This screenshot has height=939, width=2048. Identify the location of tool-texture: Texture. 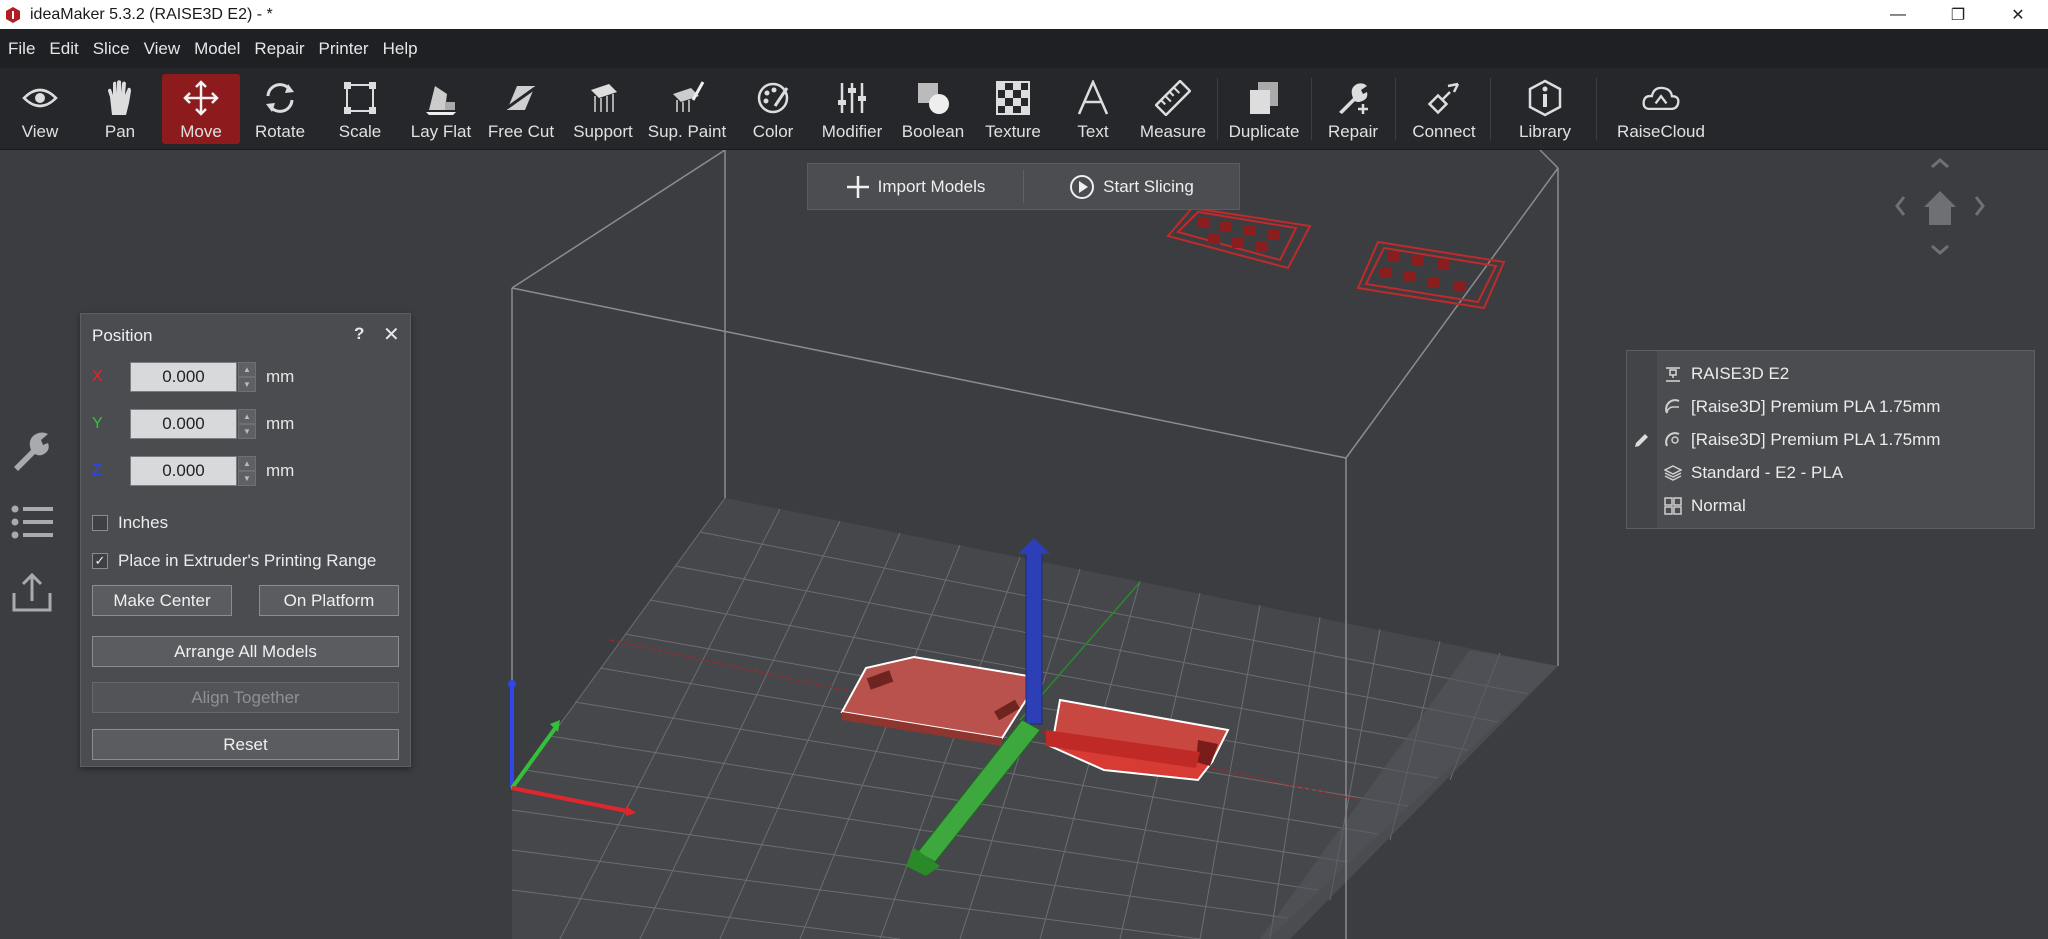
(1013, 109).